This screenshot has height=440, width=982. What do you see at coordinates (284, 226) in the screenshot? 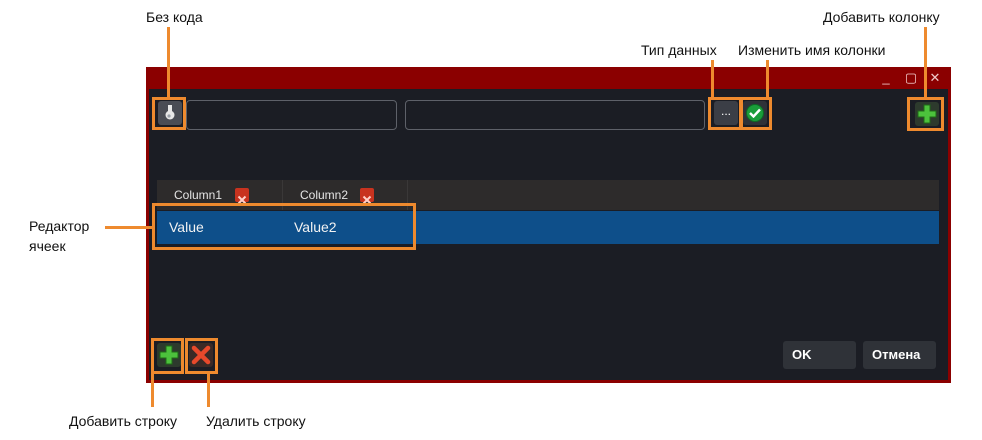
I see `highlight-cell-editor` at bounding box center [284, 226].